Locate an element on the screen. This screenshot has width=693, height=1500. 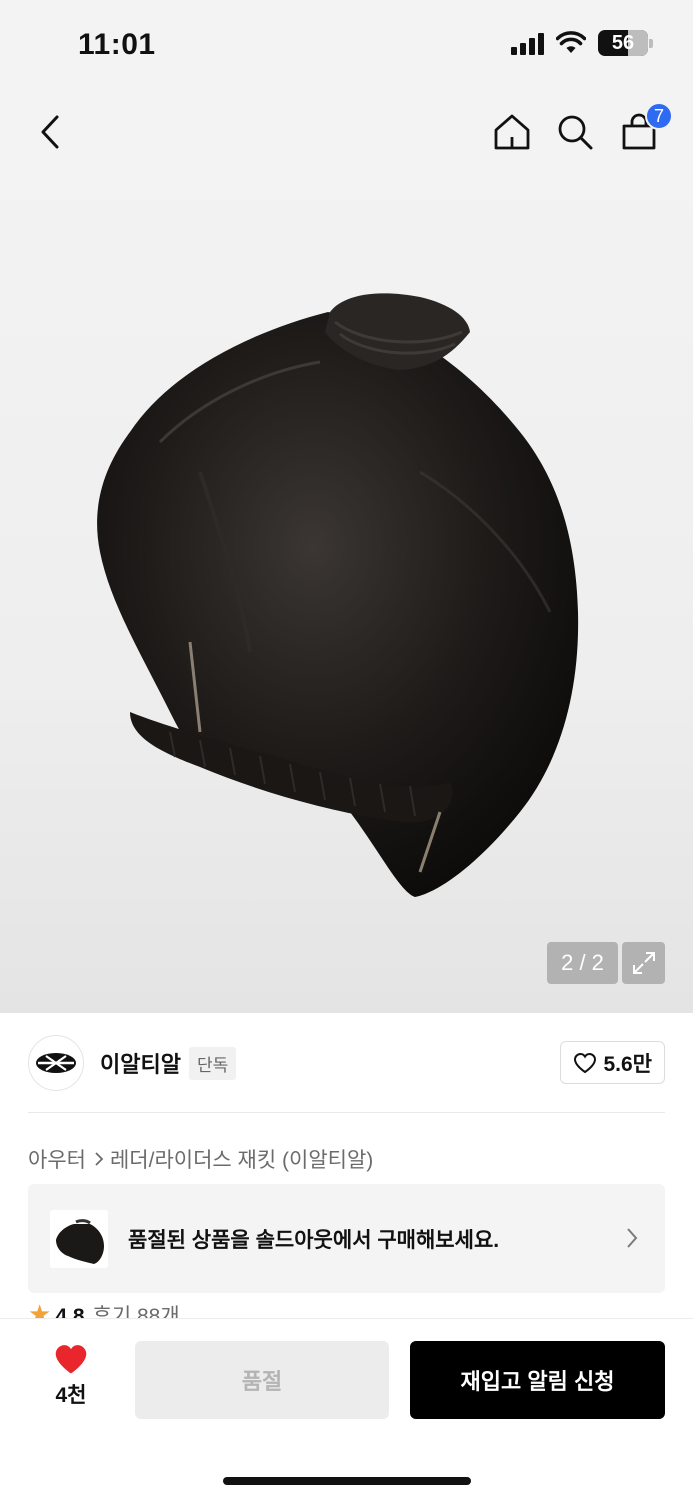
brand-logo is located at coordinates (56, 1063).